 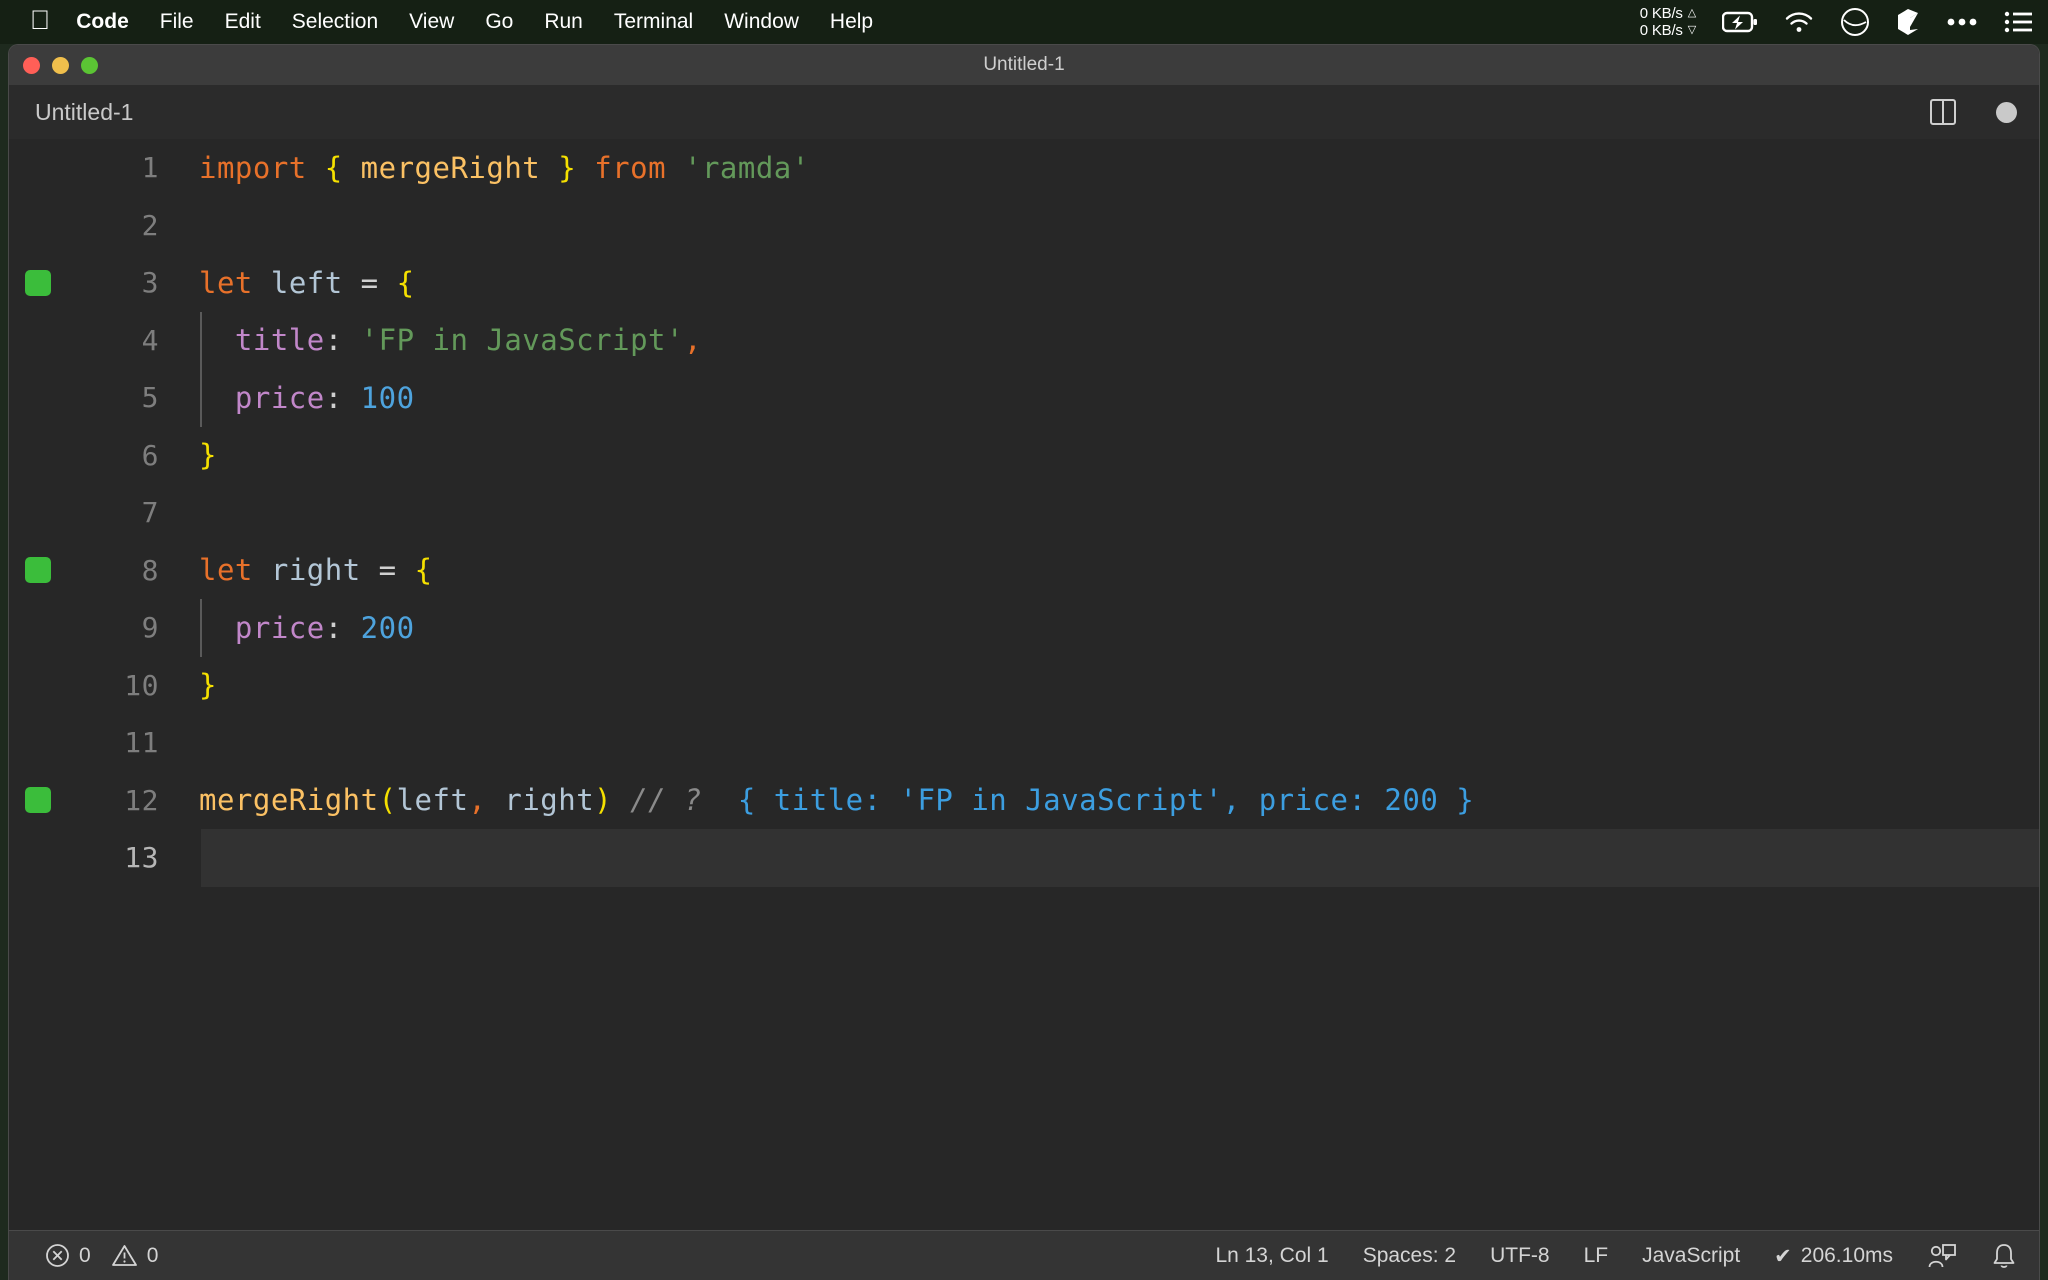 I want to click on code-line-13: 13, so click(x=1024, y=858).